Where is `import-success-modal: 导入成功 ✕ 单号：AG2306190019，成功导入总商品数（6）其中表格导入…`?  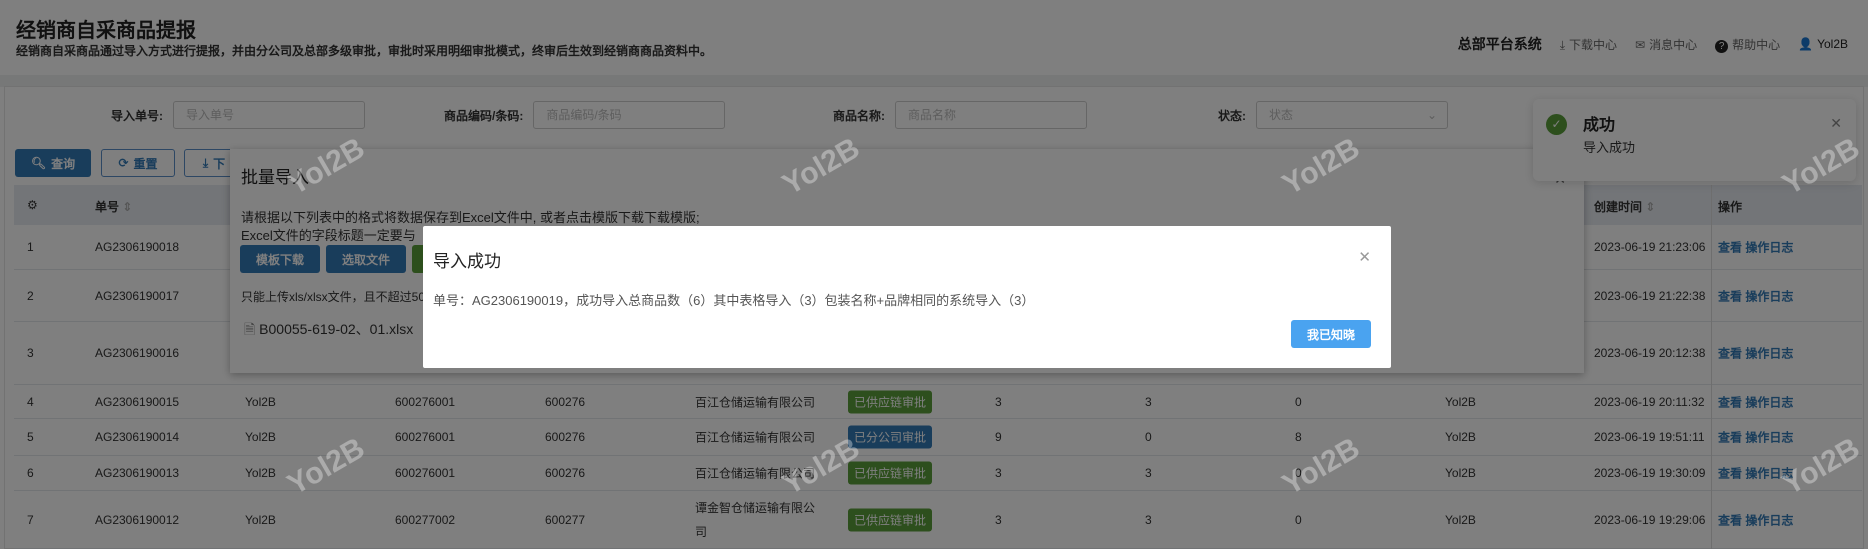 import-success-modal: 导入成功 ✕ 单号：AG2306190019，成功导入总商品数（6）其中表格导入… is located at coordinates (907, 297).